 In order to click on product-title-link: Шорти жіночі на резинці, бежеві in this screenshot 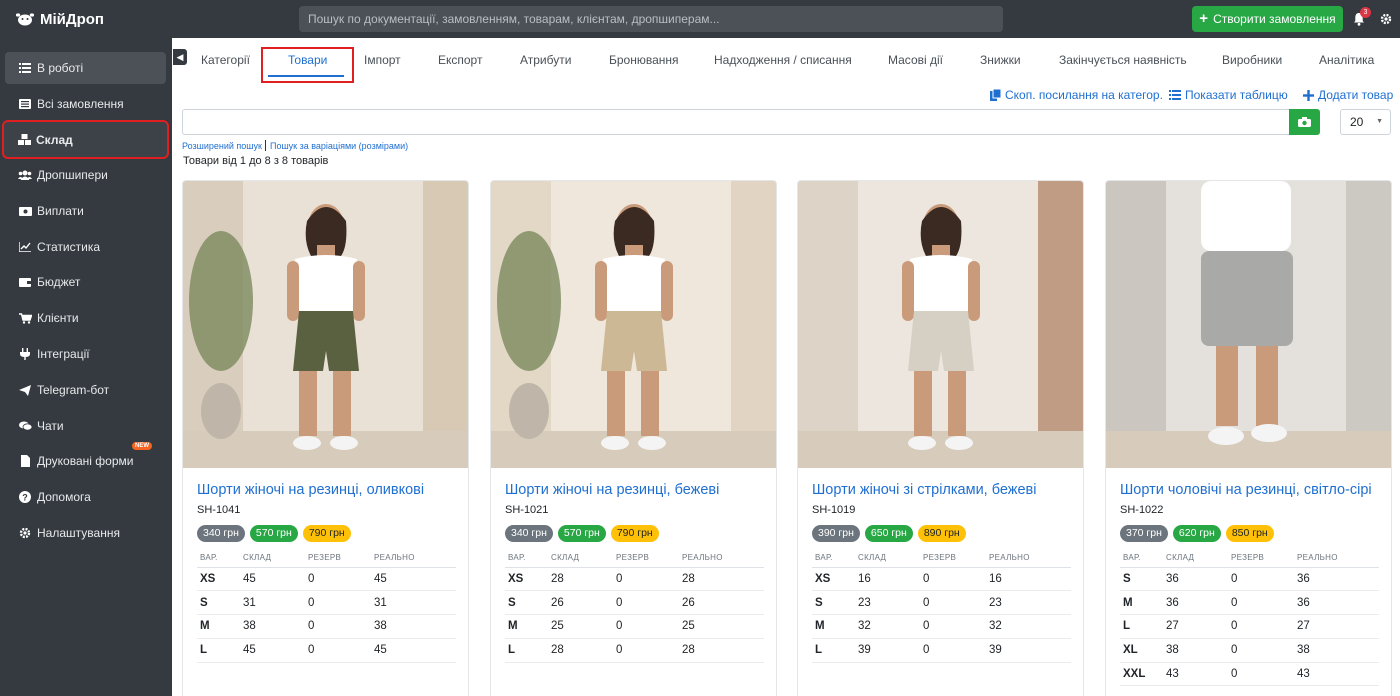, I will do `click(612, 490)`.